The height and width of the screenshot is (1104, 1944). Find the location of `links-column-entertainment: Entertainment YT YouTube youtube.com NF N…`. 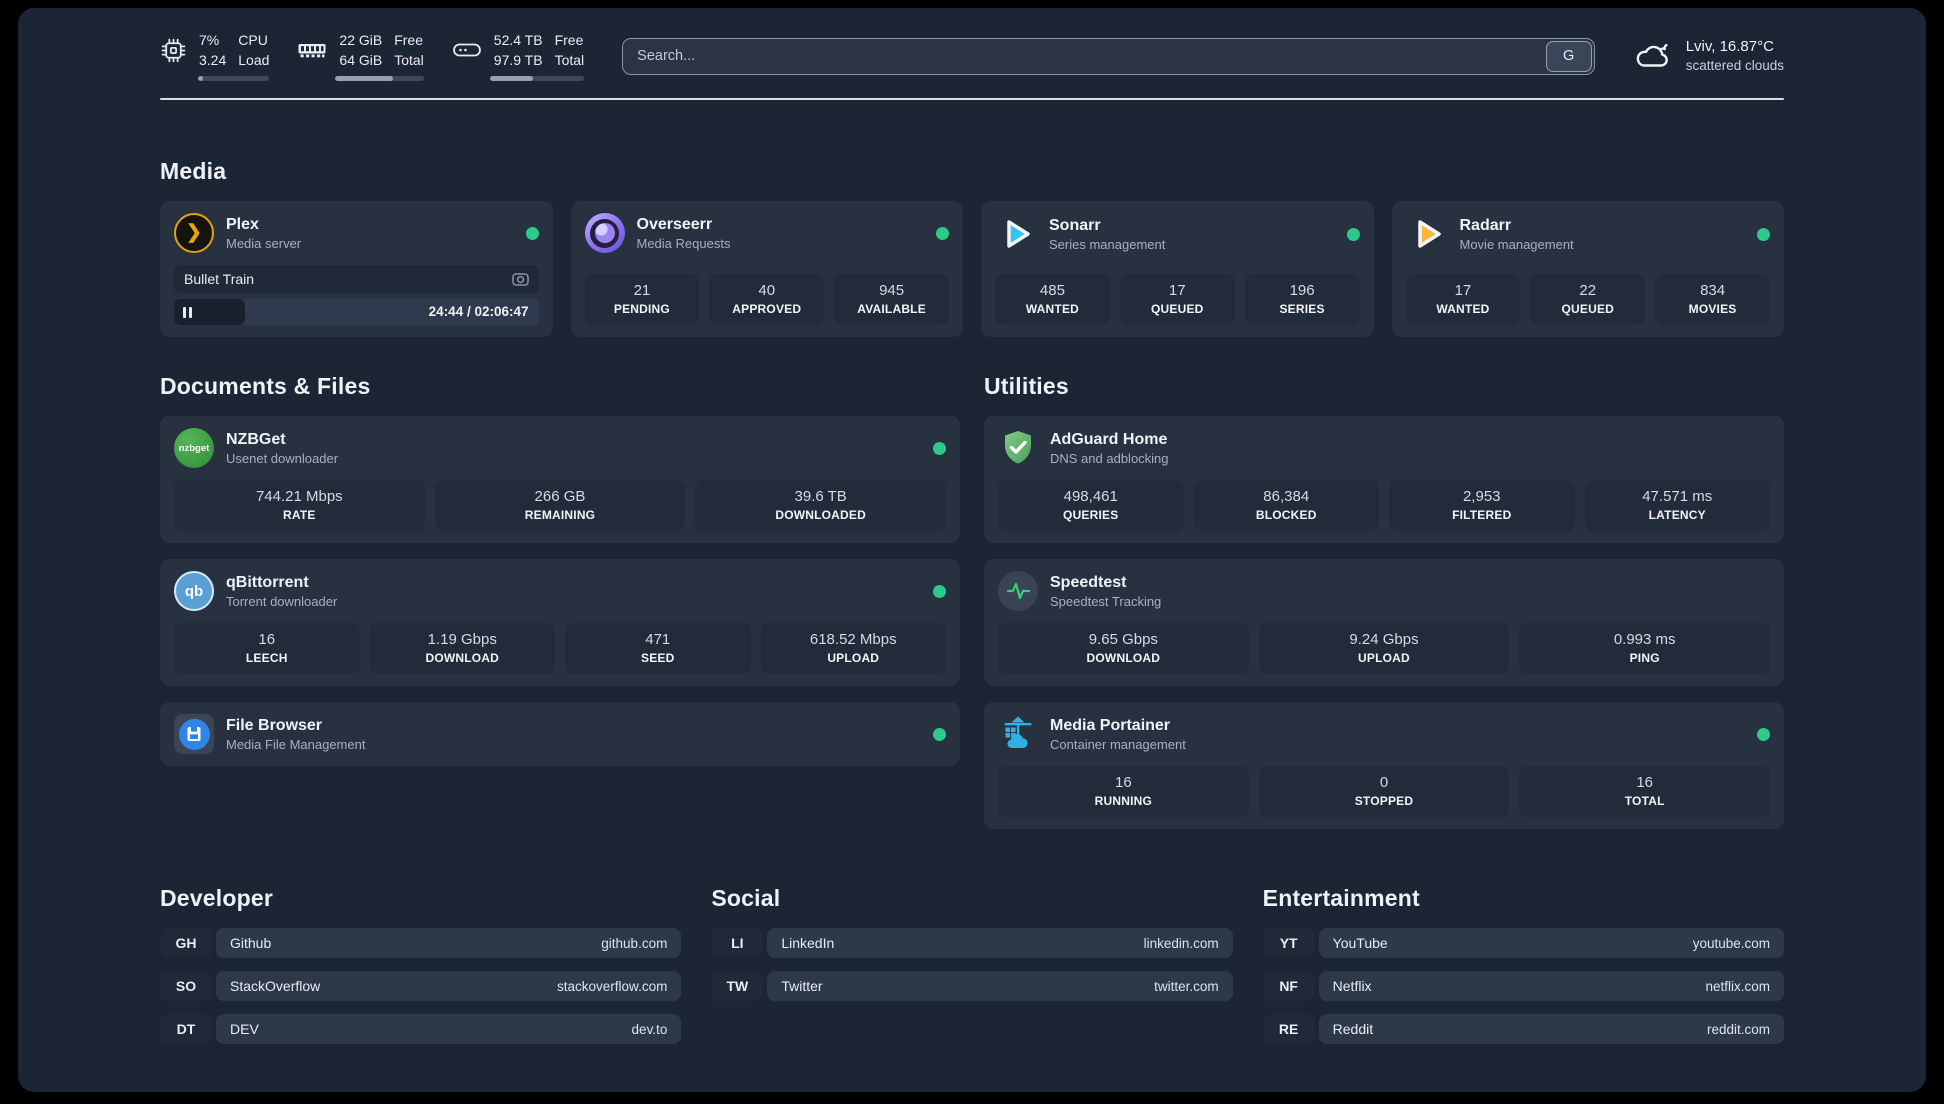

links-column-entertainment: Entertainment YT YouTube youtube.com NF N… is located at coordinates (1523, 964).